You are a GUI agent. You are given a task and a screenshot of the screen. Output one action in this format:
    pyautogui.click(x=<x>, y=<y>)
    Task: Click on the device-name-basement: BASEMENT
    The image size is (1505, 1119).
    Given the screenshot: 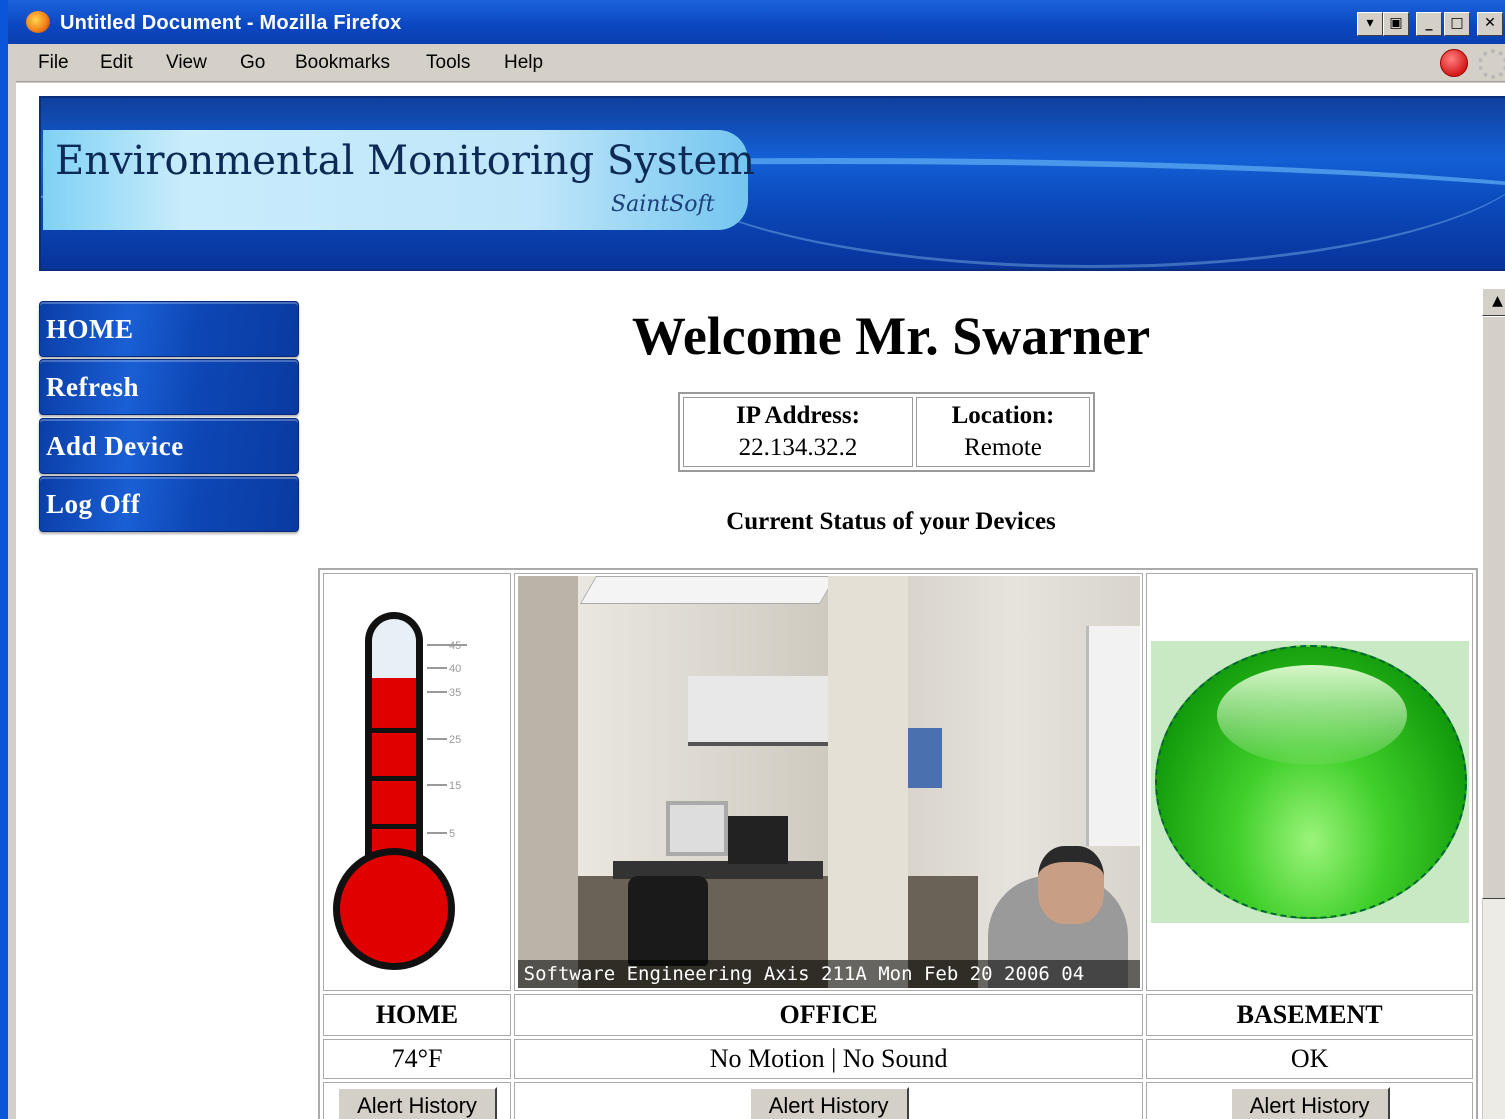 What is the action you would take?
    pyautogui.click(x=1309, y=1015)
    